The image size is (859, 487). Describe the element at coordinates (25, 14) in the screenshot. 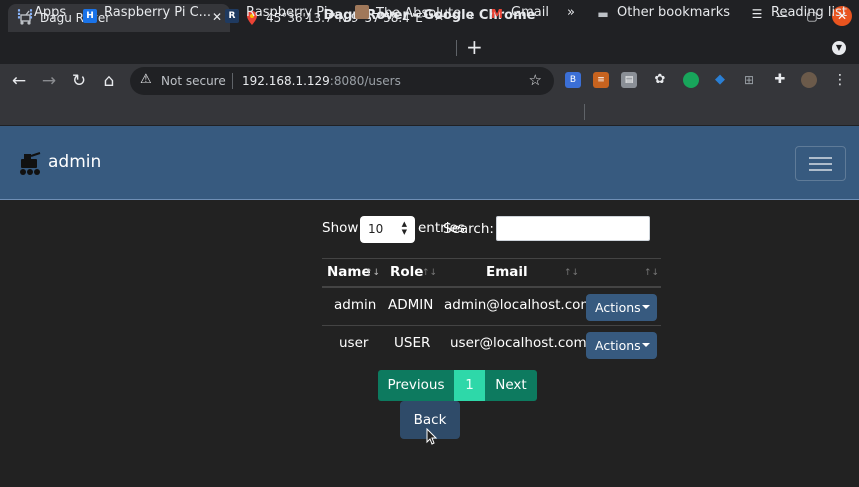

I see `apps-grid-icon: ⋮⋮` at that location.